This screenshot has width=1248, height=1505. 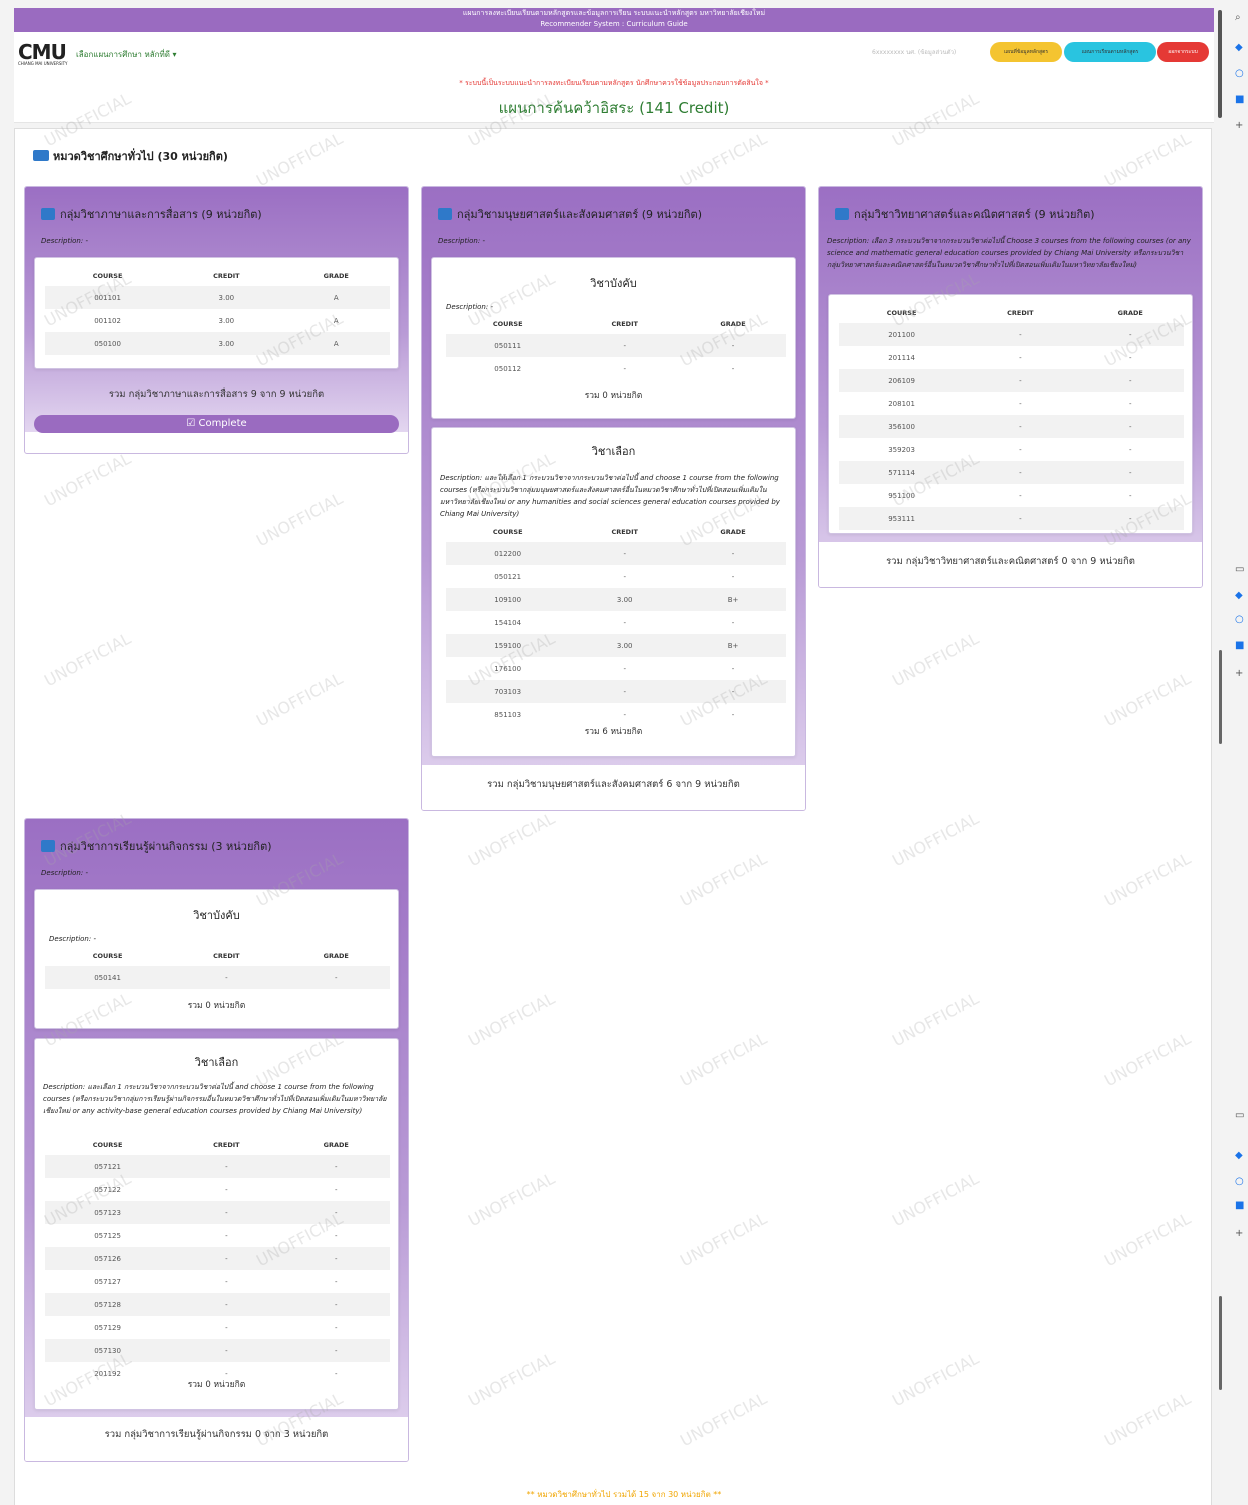 I want to click on study-plan-button: แผนการเรียนตามหลักสูตร, so click(x=1110, y=52).